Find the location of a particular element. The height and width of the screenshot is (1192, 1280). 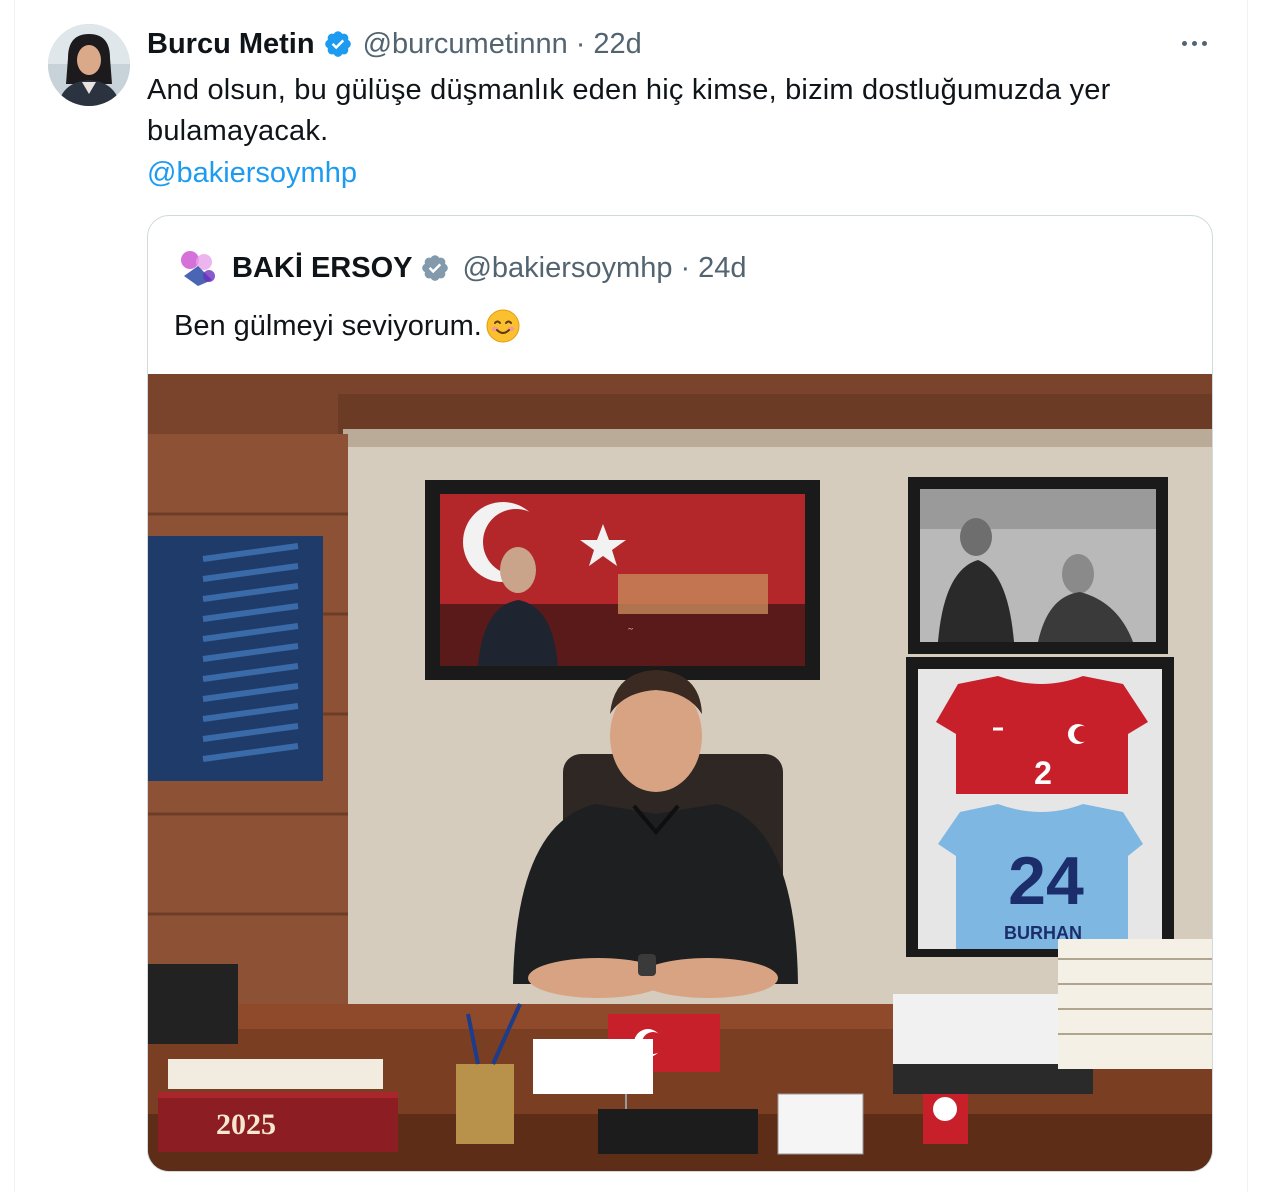

tweet-header: Burcu Metin @burcumetinnn · 22d is located at coordinates (394, 44).